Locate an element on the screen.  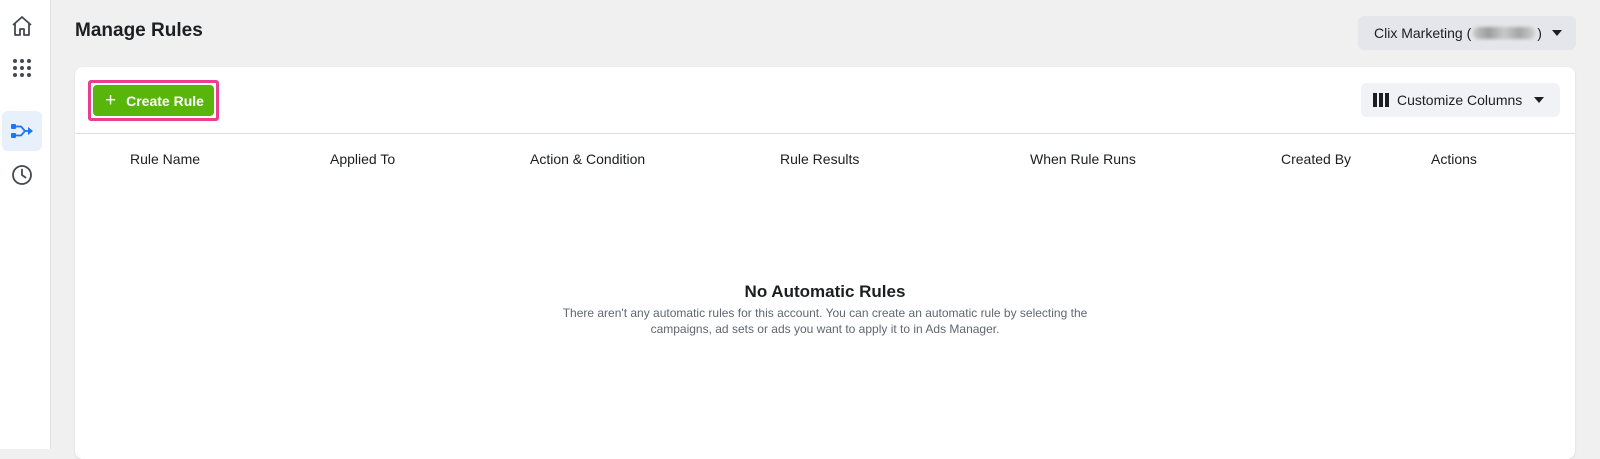
home-button is located at coordinates (22, 26).